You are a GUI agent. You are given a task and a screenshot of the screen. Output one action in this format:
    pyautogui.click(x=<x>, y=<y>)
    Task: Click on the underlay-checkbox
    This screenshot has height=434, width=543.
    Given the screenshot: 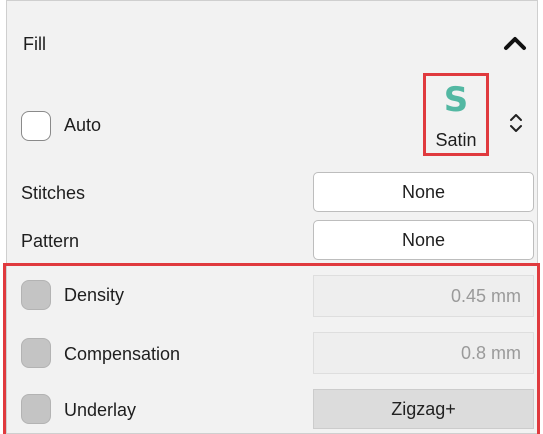 What is the action you would take?
    pyautogui.click(x=36, y=409)
    